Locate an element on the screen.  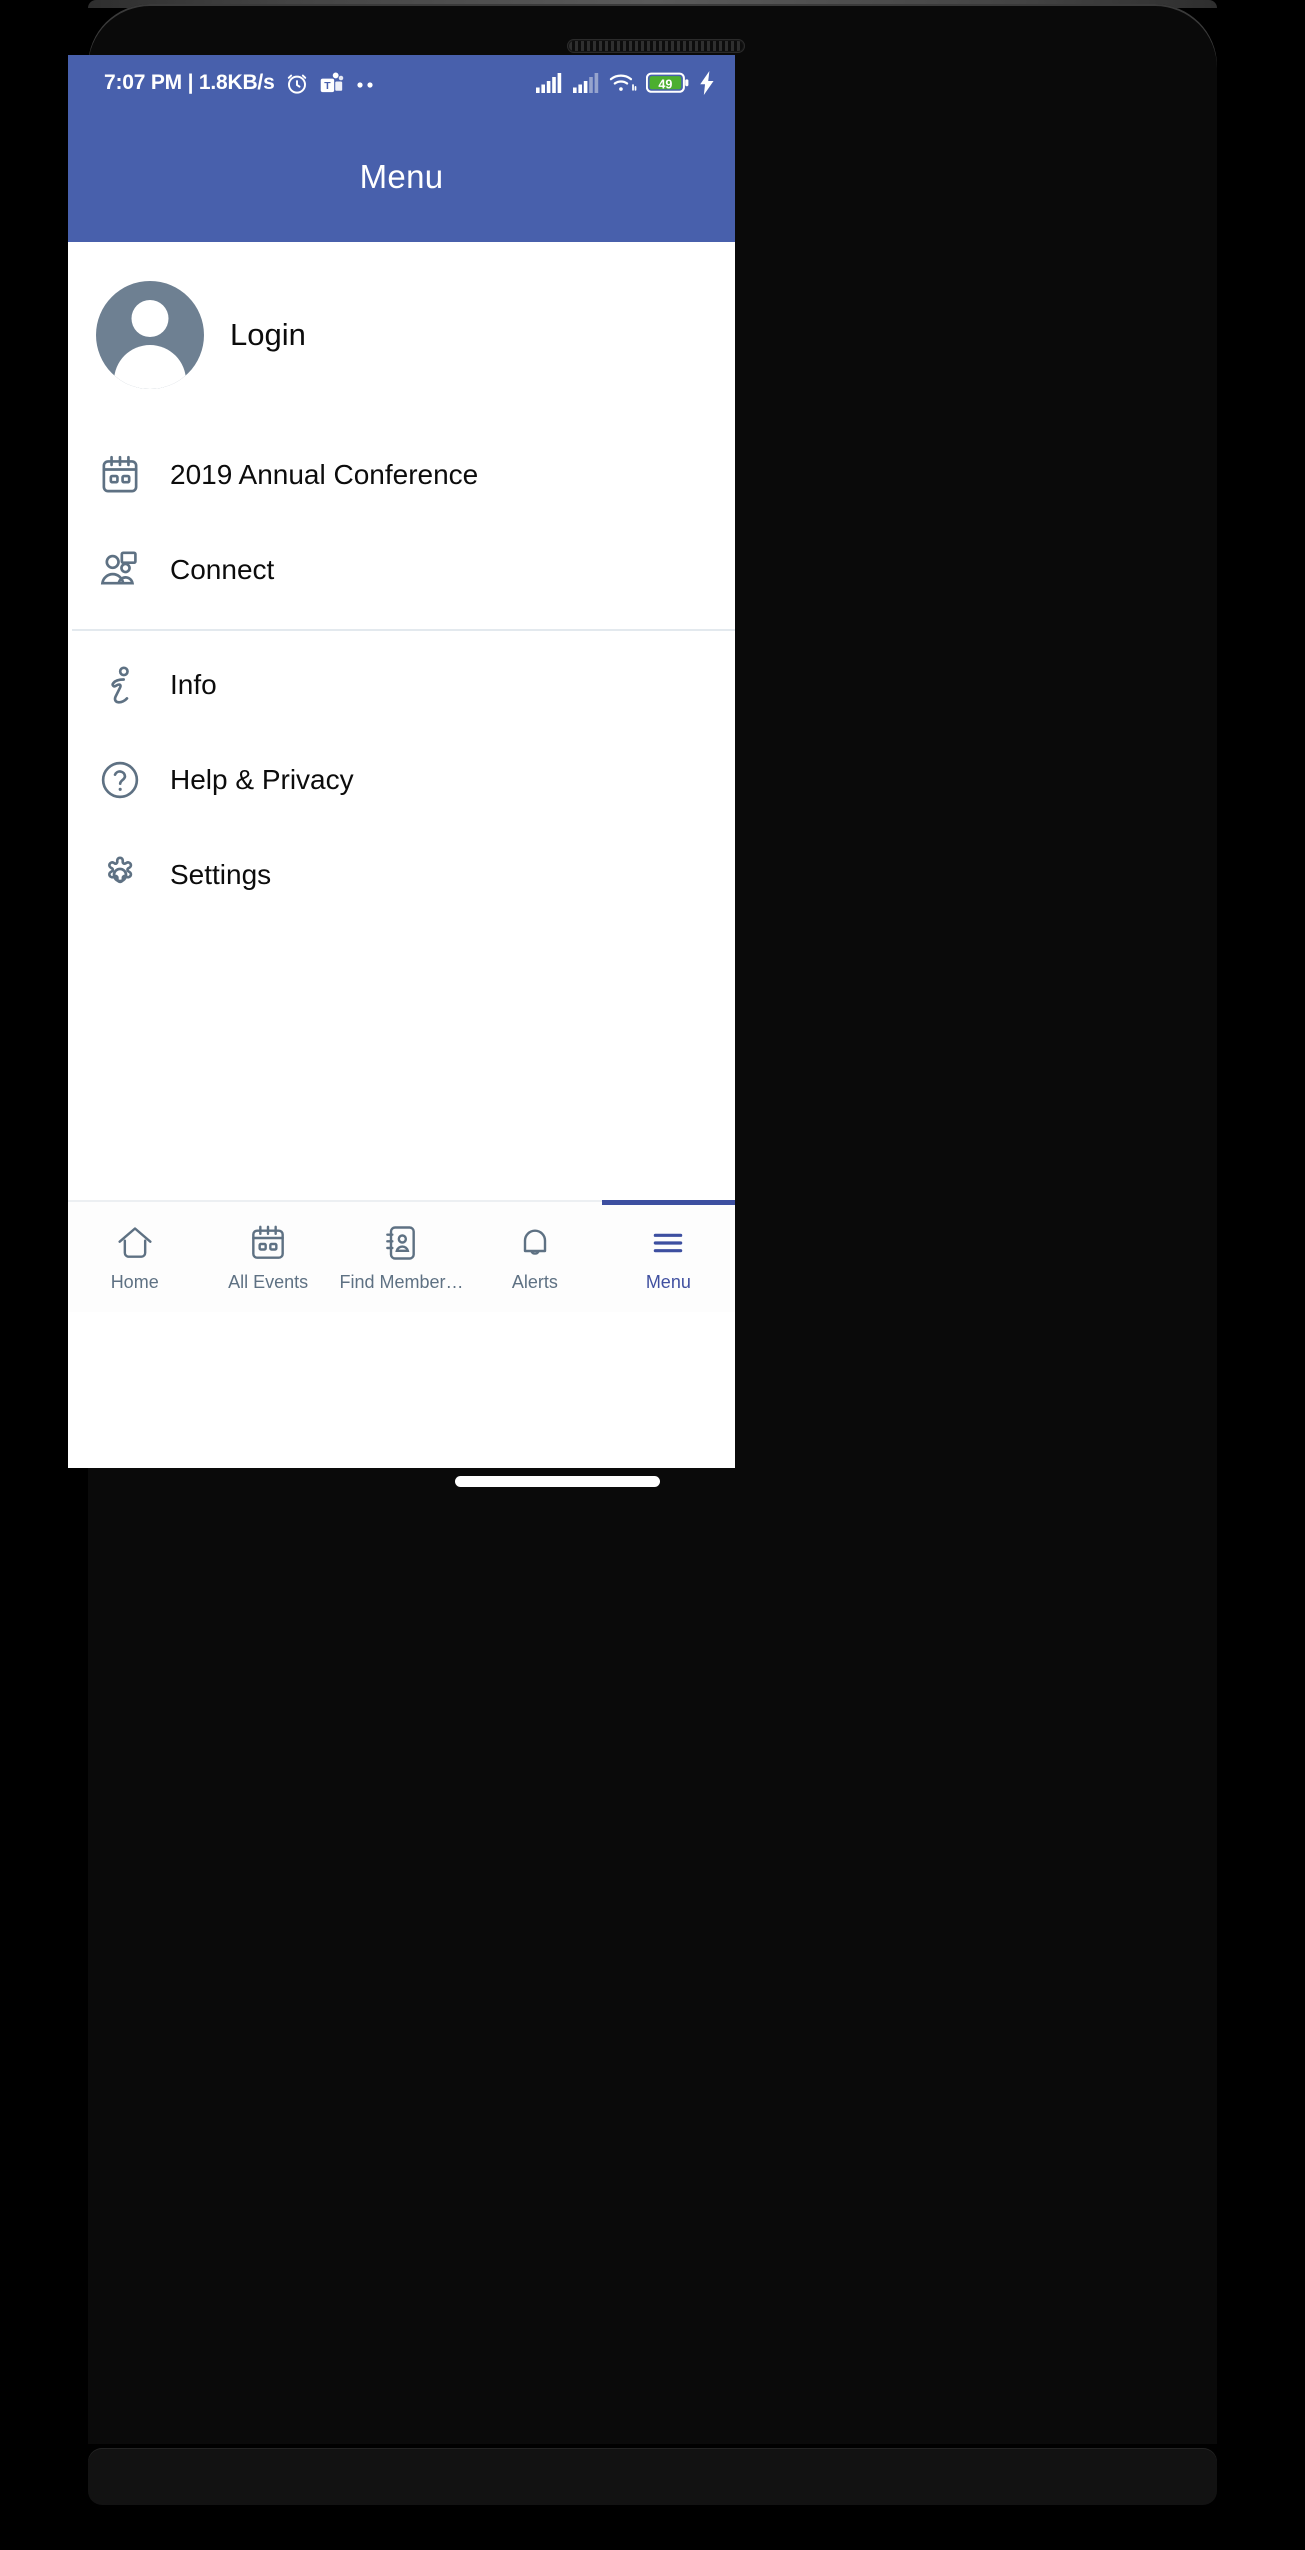
person-avatar-icon is located at coordinates (150, 334).